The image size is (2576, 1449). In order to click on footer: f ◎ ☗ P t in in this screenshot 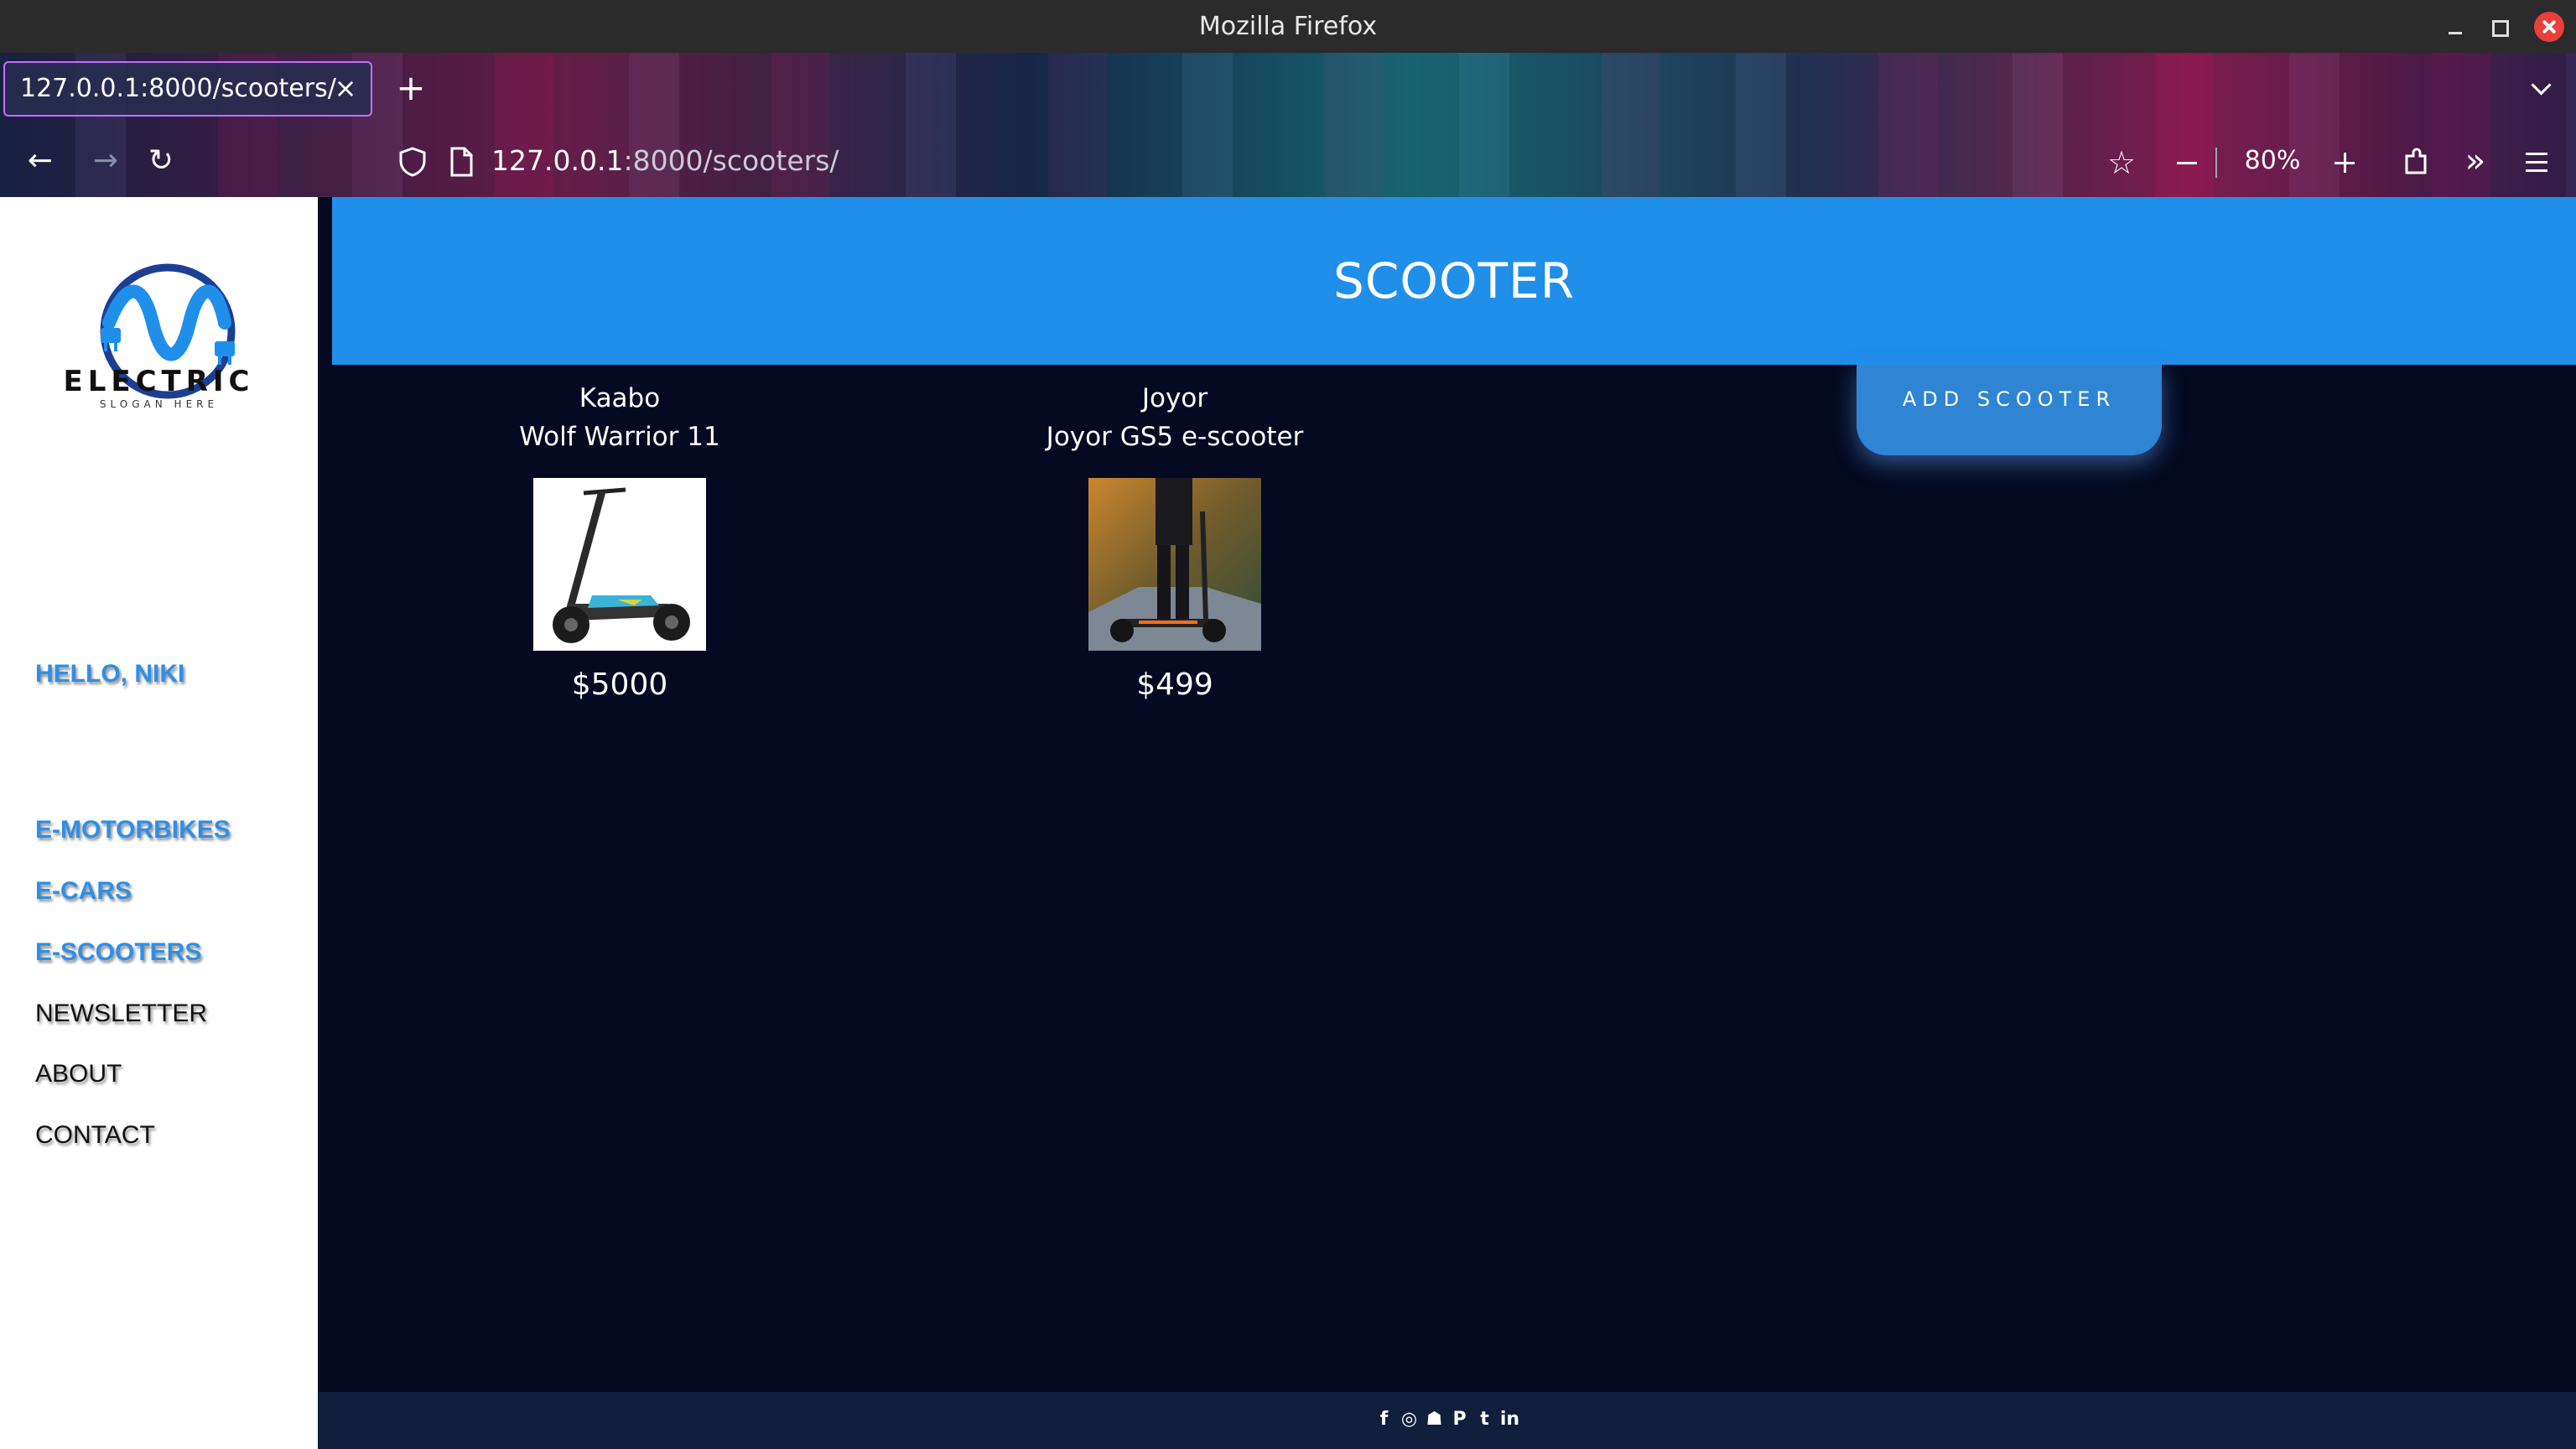, I will do `click(1447, 1420)`.